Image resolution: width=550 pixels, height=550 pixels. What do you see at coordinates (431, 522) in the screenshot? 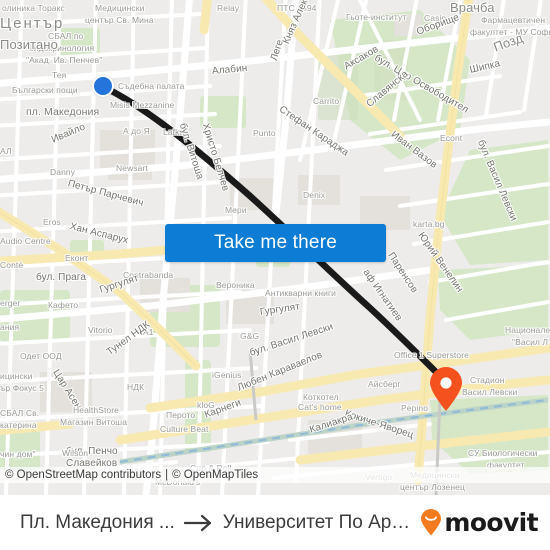
I see `moovit-pin-icon` at bounding box center [431, 522].